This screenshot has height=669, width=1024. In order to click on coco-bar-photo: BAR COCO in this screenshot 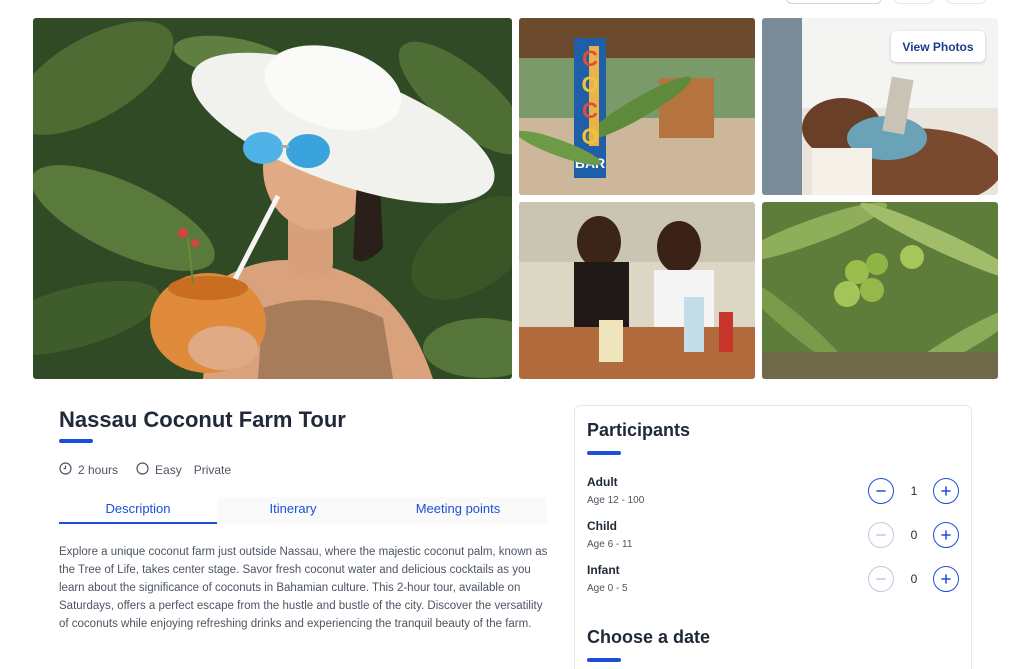, I will do `click(637, 106)`.